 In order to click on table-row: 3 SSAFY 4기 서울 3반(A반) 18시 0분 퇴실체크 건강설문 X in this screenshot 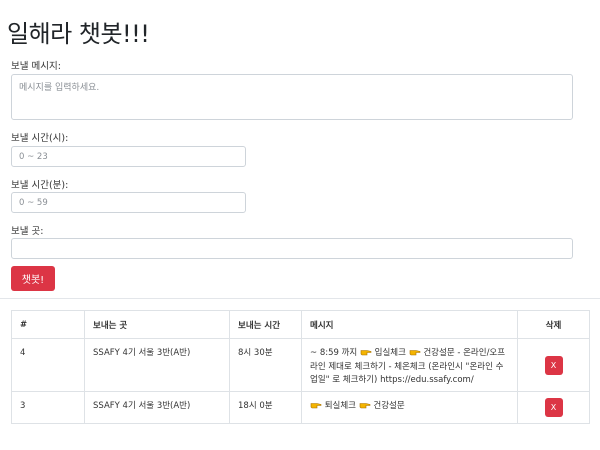, I will do `click(300, 407)`.